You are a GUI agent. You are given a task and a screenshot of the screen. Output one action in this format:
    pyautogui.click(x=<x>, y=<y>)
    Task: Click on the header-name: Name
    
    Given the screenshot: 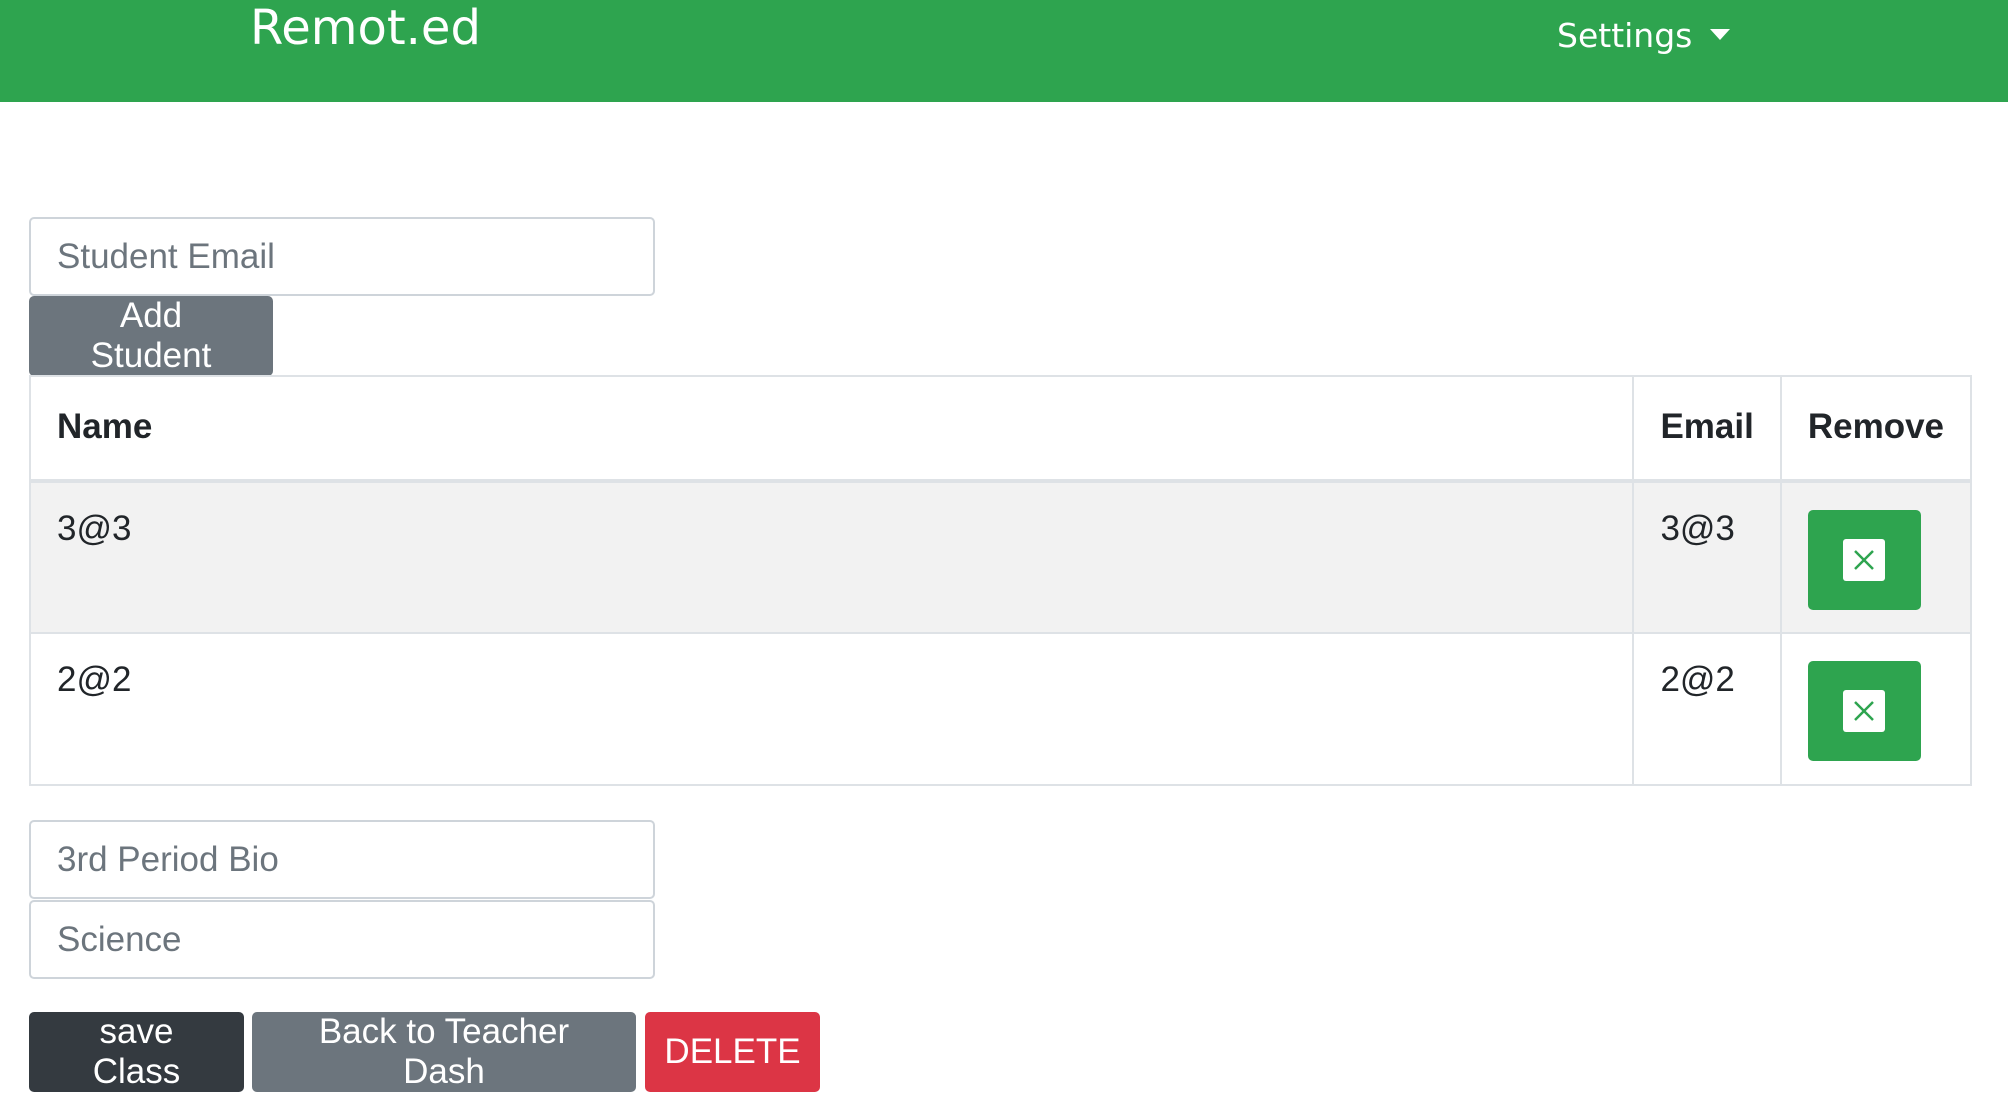 What is the action you would take?
    pyautogui.click(x=831, y=429)
    